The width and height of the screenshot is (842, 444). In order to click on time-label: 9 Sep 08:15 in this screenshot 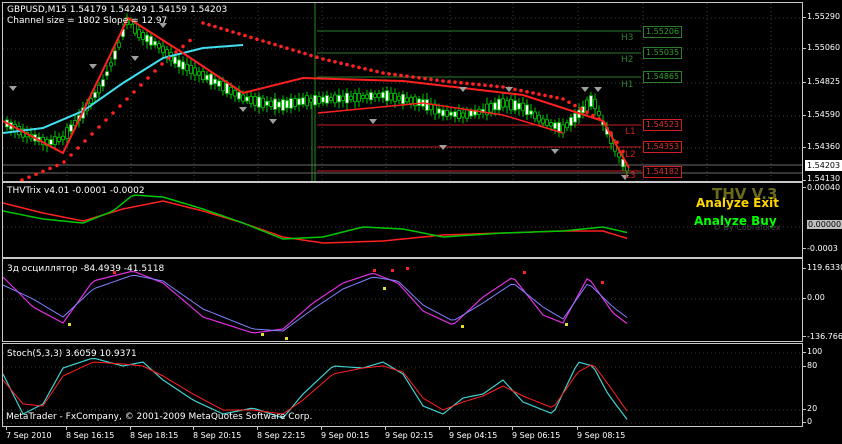, I will do `click(601, 435)`.